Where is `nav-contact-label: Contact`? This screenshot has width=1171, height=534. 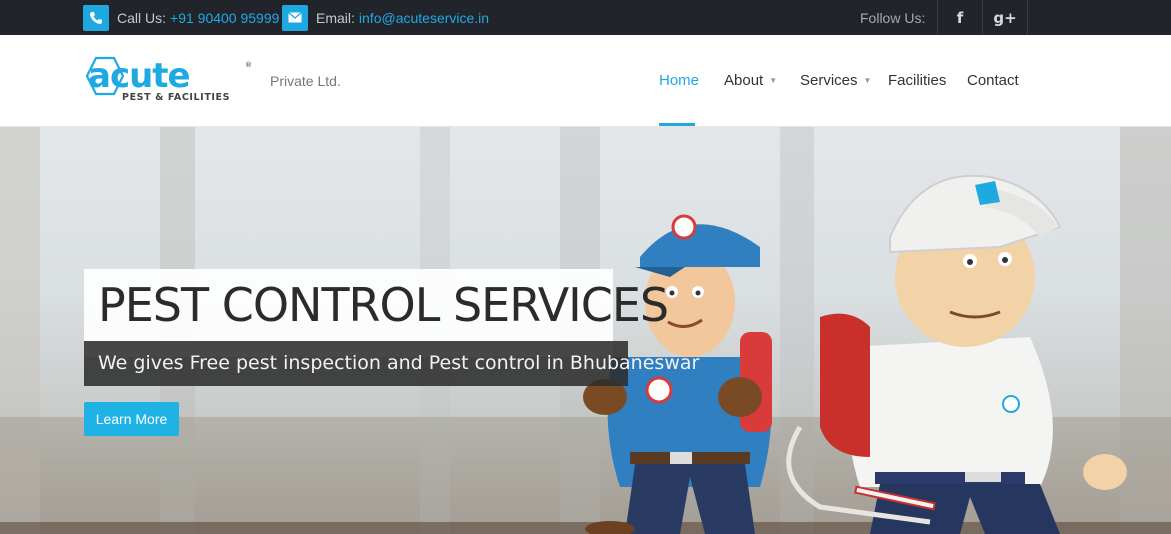
nav-contact-label: Contact is located at coordinates (993, 80).